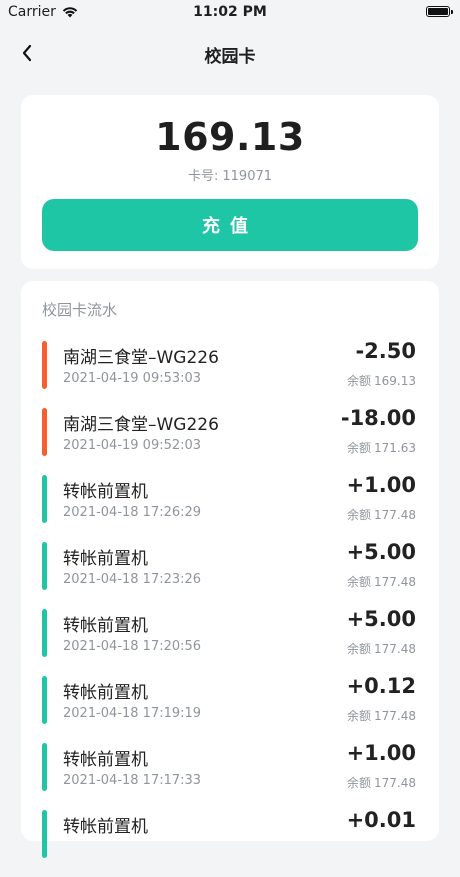  Describe the element at coordinates (132, 646) in the screenshot. I see `transaction-time: 2021-04-18 17:20:56` at that location.